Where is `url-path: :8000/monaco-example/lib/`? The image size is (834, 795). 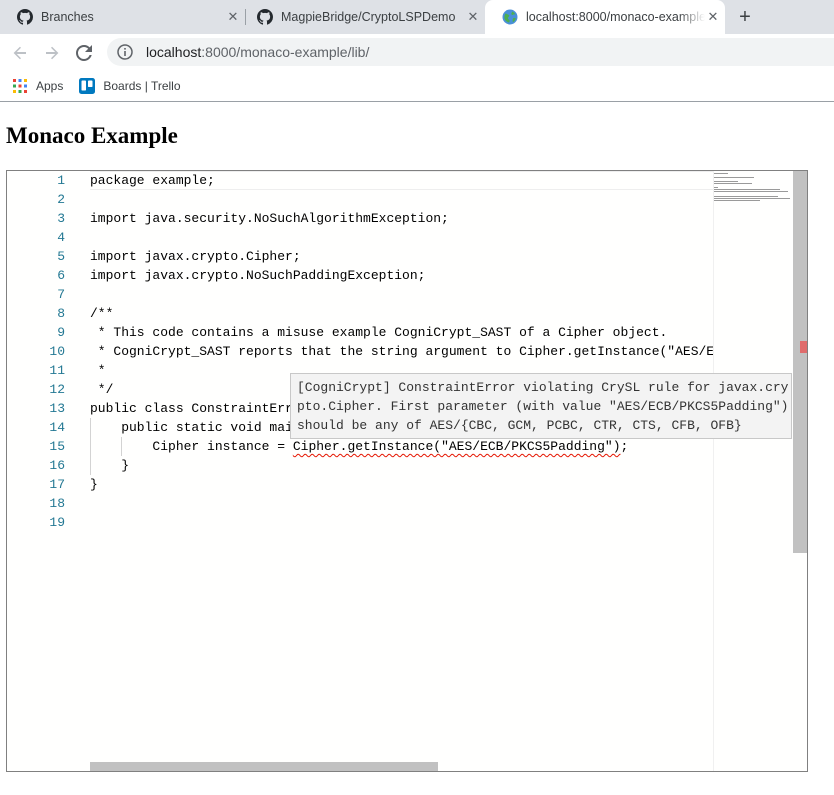
url-path: :8000/monaco-example/lib/ is located at coordinates (285, 52).